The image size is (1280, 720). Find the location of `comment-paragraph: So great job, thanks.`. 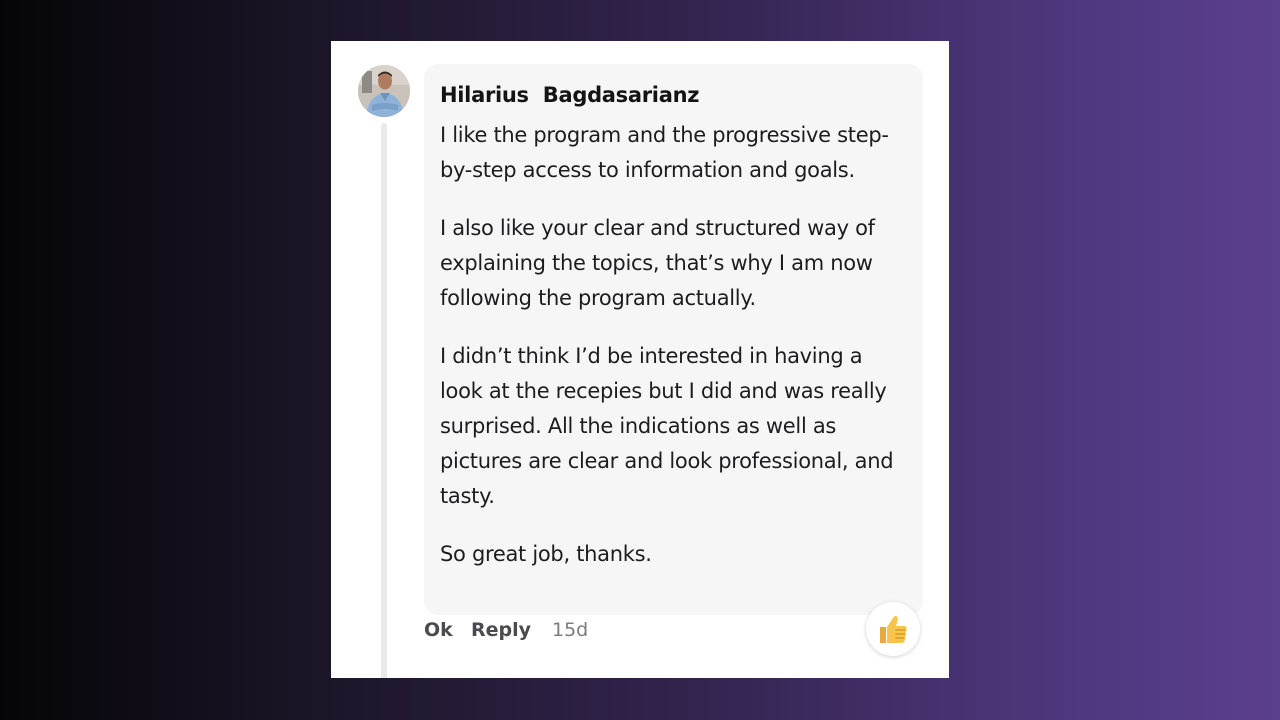

comment-paragraph: So great job, thanks. is located at coordinates (546, 554).